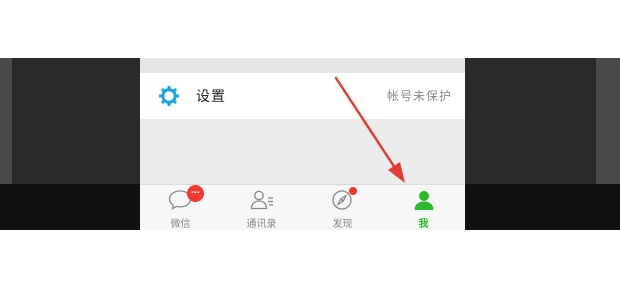  Describe the element at coordinates (261, 224) in the screenshot. I see `tab-contacts-label: 通讯录` at that location.